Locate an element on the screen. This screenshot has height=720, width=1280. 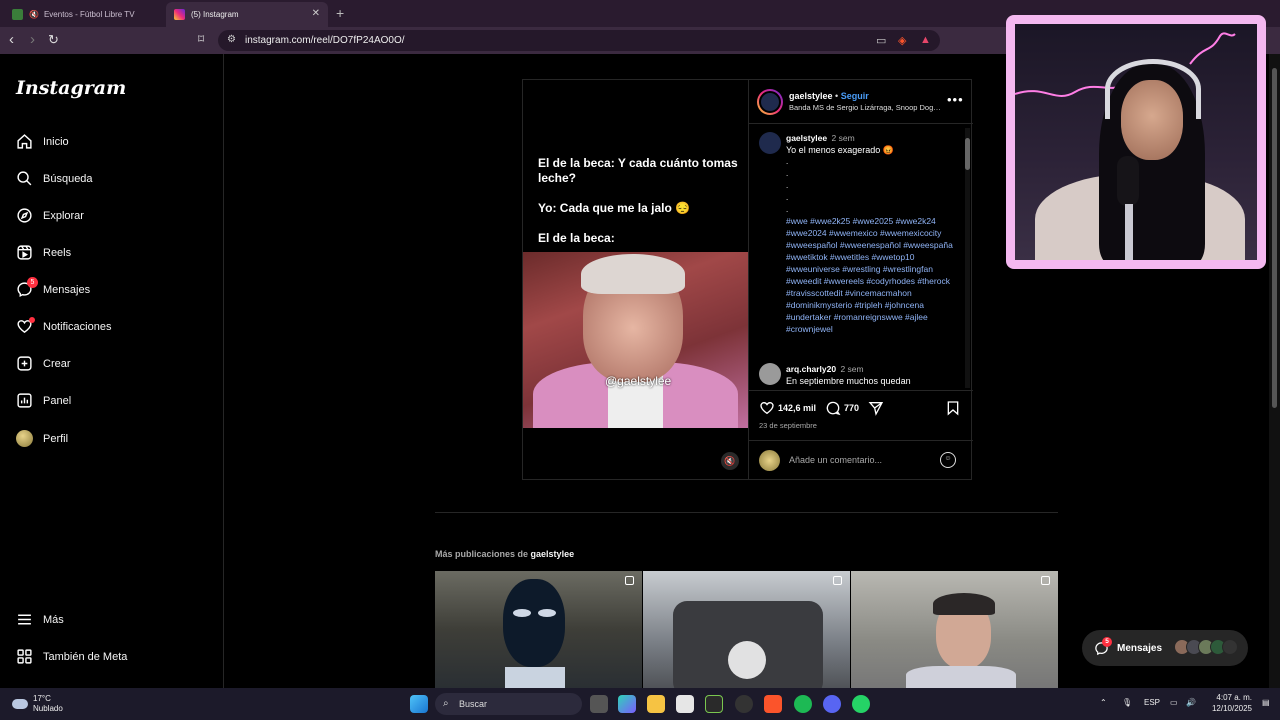
compass-icon is located at coordinates (24, 215).